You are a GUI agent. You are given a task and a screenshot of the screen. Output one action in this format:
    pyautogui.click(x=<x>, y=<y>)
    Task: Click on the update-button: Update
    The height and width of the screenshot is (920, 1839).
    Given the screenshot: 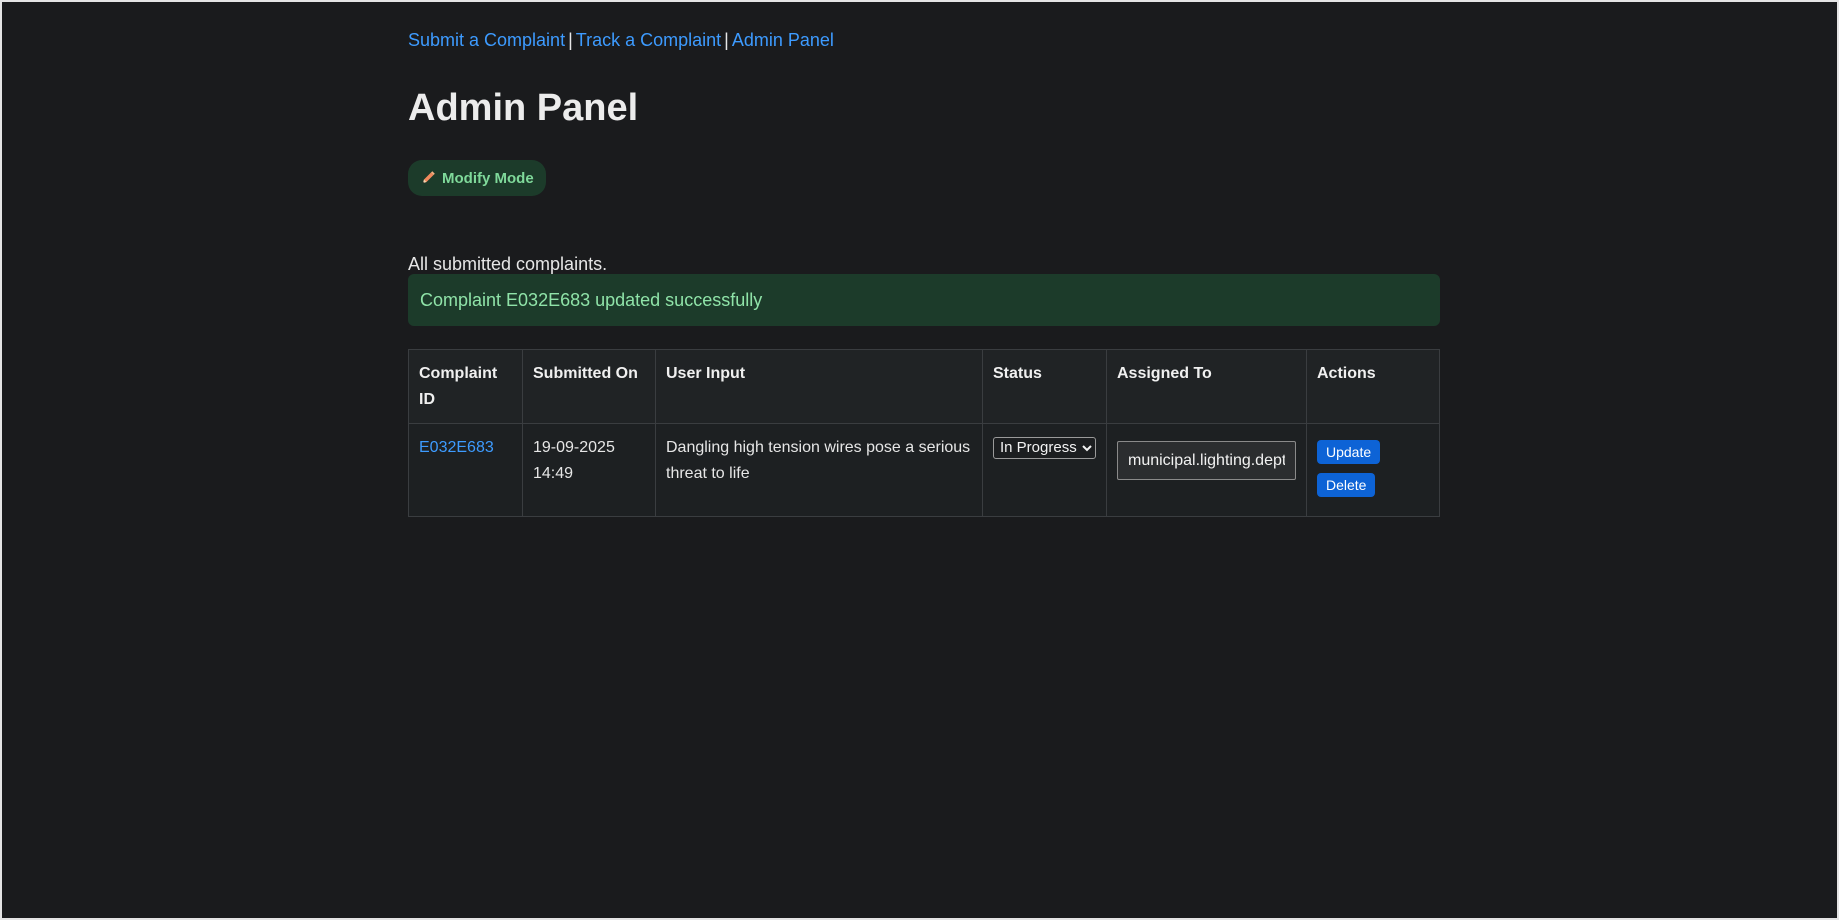 What is the action you would take?
    pyautogui.click(x=1349, y=452)
    